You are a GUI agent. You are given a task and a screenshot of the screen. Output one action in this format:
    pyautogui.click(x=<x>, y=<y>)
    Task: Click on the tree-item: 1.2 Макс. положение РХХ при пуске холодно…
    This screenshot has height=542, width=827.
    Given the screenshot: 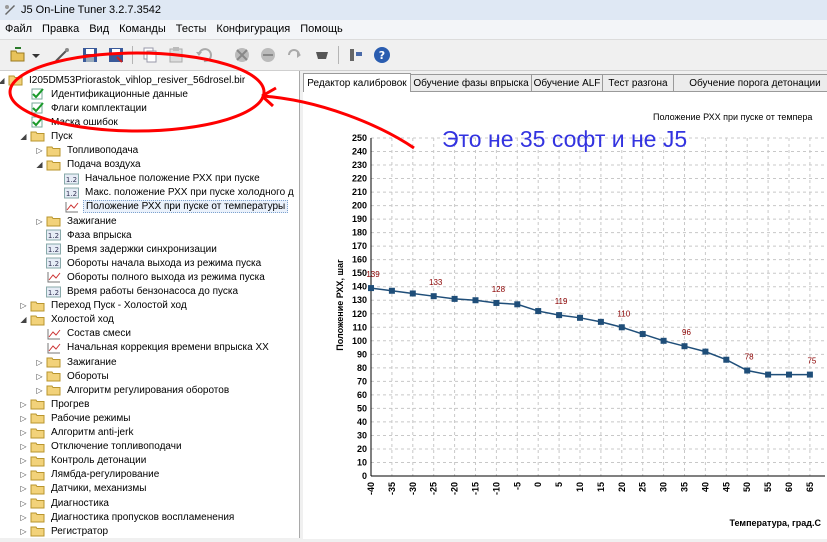 What is the action you would take?
    pyautogui.click(x=180, y=193)
    